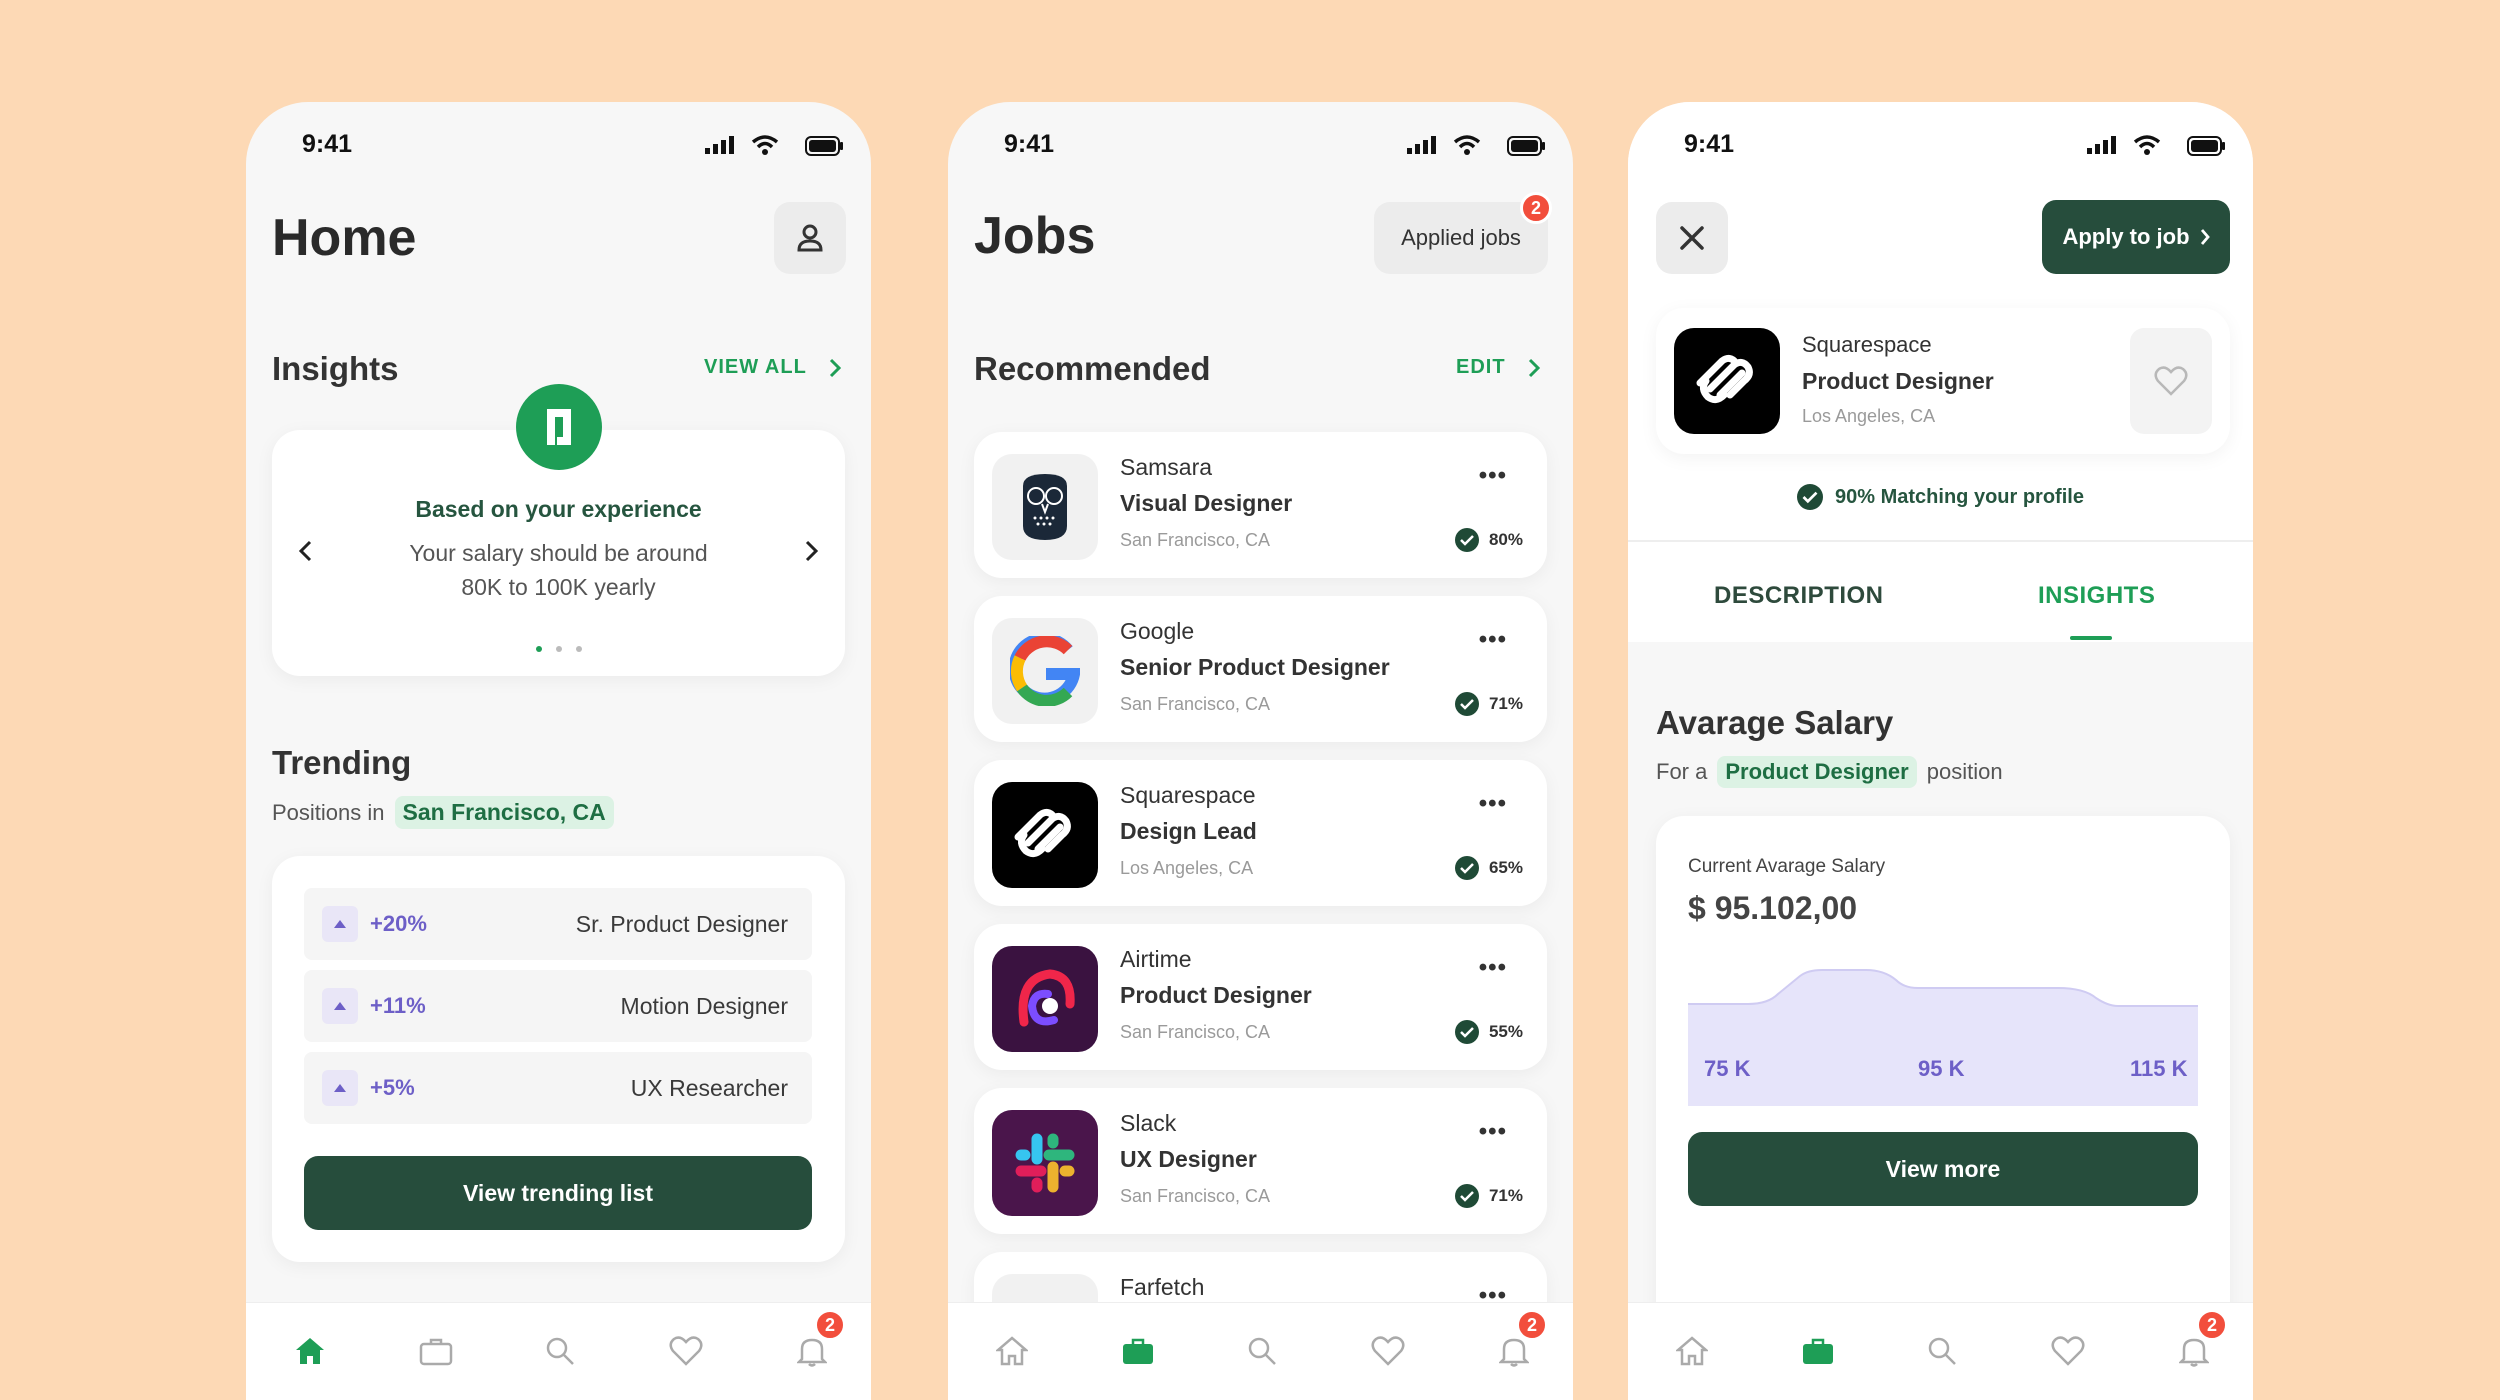 The image size is (2500, 1400). What do you see at coordinates (1964, 771) in the screenshot?
I see `for-suffix: position` at bounding box center [1964, 771].